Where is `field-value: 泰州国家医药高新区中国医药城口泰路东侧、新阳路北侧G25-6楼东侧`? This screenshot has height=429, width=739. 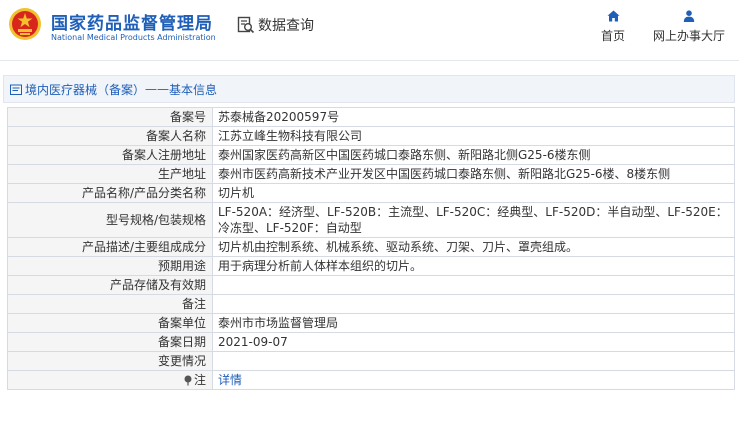
field-value: 泰州国家医药高新区中国医药城口泰路东侧、新阳路北侧G25-6楼东侧 is located at coordinates (473, 155).